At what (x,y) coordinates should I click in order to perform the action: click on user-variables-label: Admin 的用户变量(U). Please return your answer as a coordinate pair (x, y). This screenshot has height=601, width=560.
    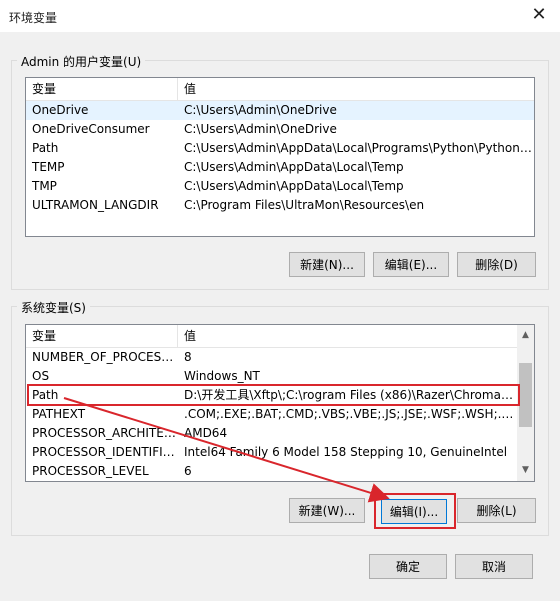
    Looking at the image, I should click on (81, 61).